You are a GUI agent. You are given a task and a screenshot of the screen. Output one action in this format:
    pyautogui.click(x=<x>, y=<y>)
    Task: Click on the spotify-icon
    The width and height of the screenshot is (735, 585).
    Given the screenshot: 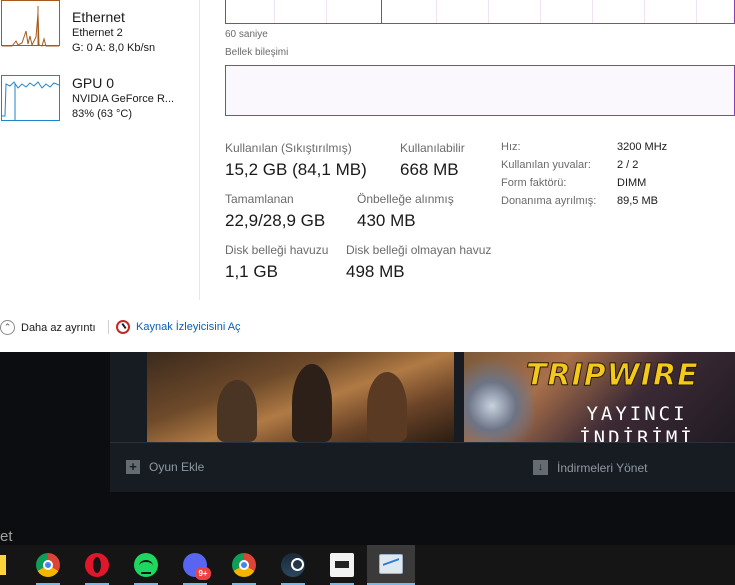 What is the action you would take?
    pyautogui.click(x=146, y=565)
    